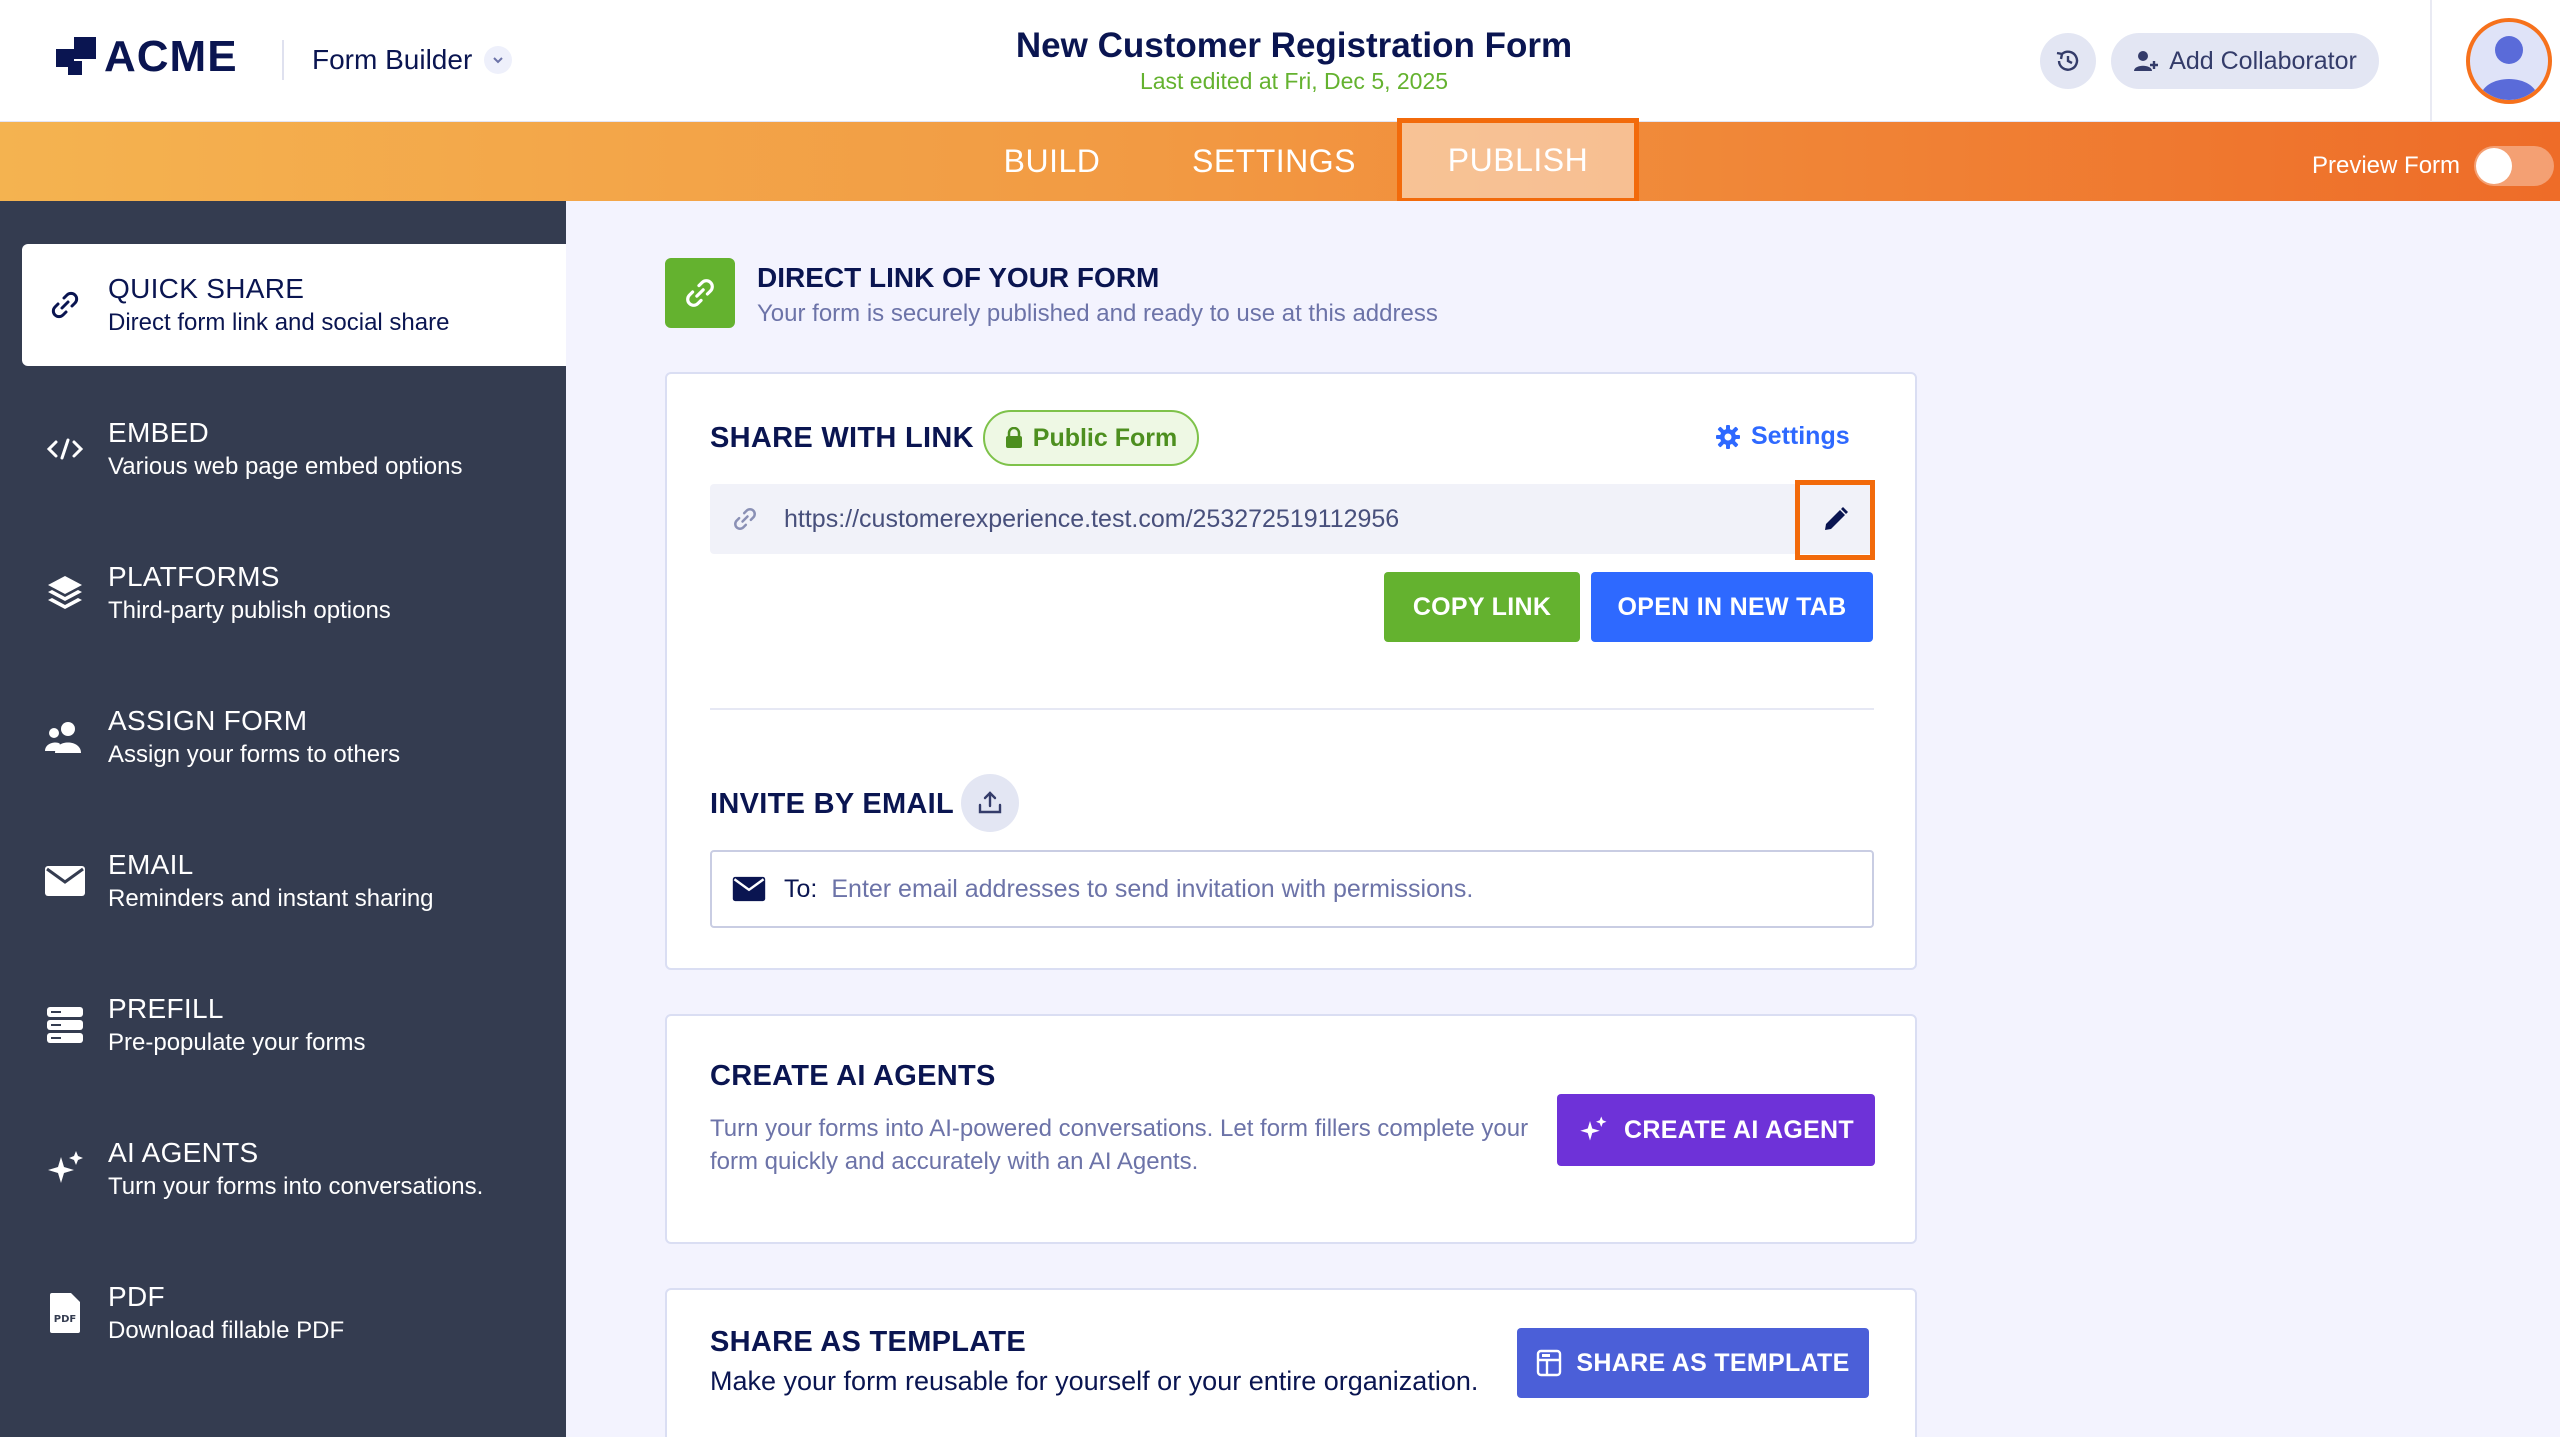 The width and height of the screenshot is (2560, 1437). I want to click on publish-tab-bar: BUILD SETTINGS PUBLISH Preview Form, so click(1280, 160).